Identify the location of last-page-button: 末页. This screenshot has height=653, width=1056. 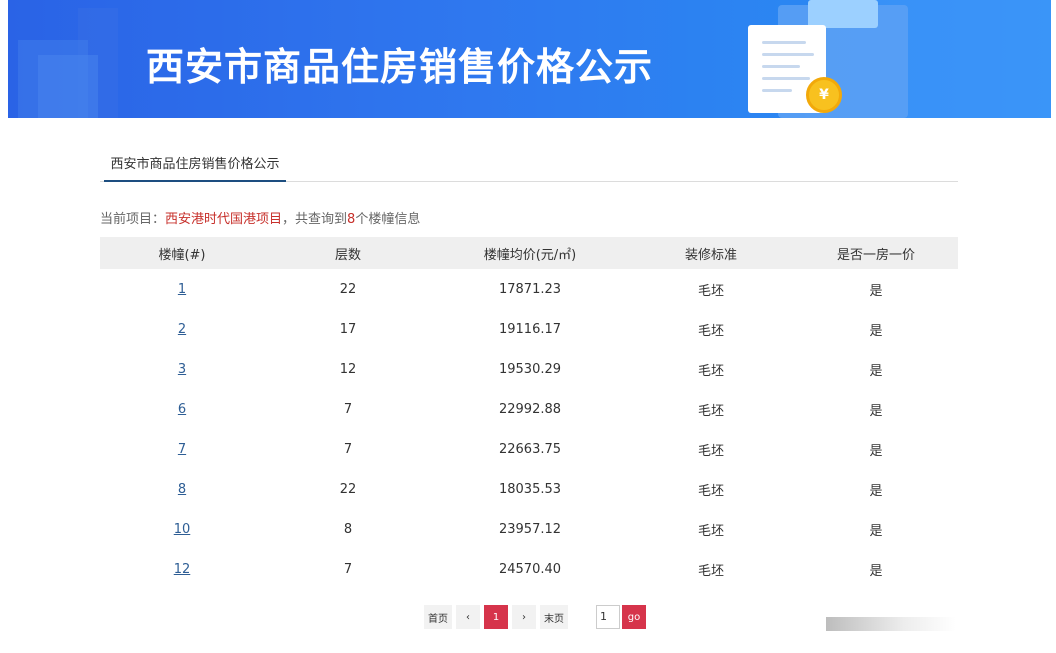
(554, 617).